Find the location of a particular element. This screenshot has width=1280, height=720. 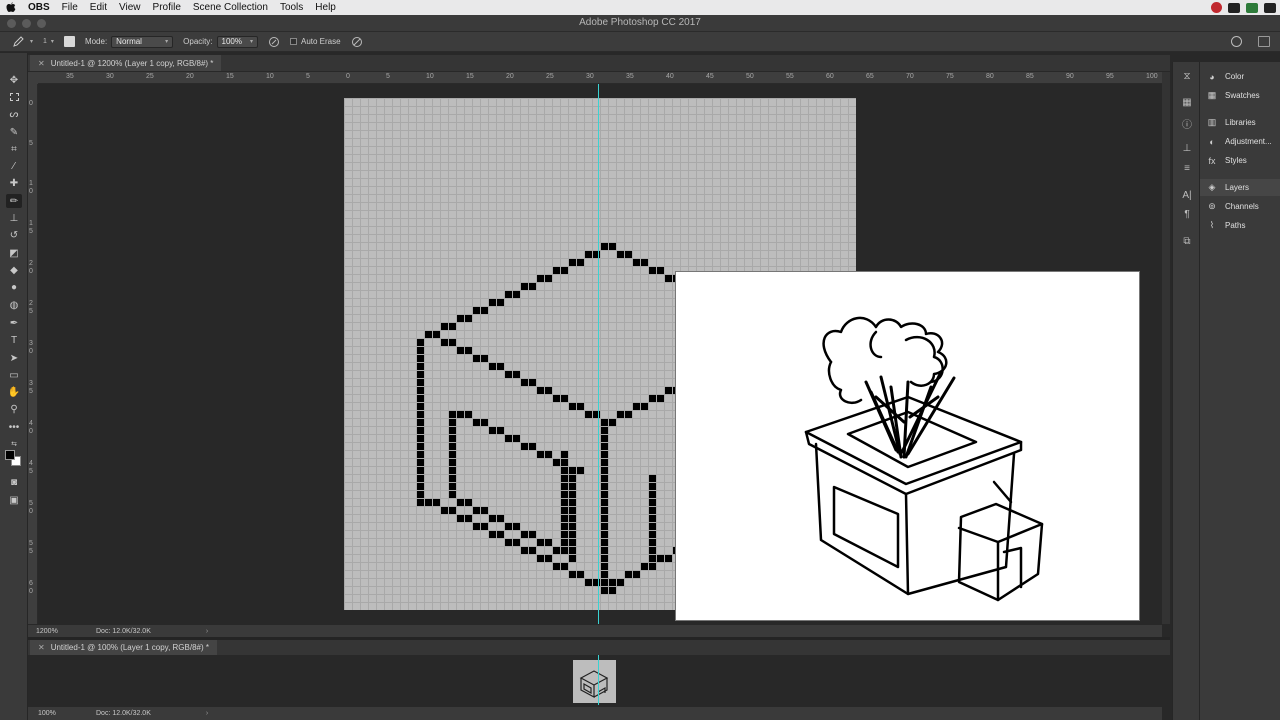

swap-colors-icon: ⇆ is located at coordinates (14, 444).